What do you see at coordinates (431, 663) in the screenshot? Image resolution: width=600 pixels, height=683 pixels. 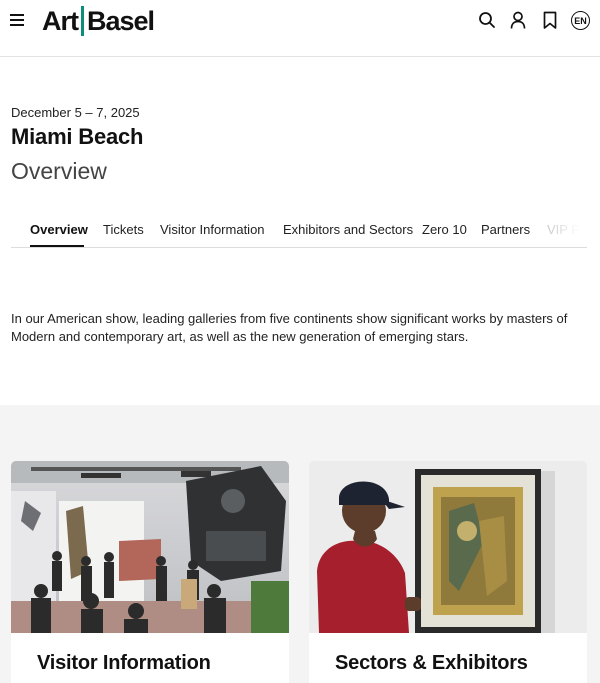 I see `card-title: Sectors & Exhibitors` at bounding box center [431, 663].